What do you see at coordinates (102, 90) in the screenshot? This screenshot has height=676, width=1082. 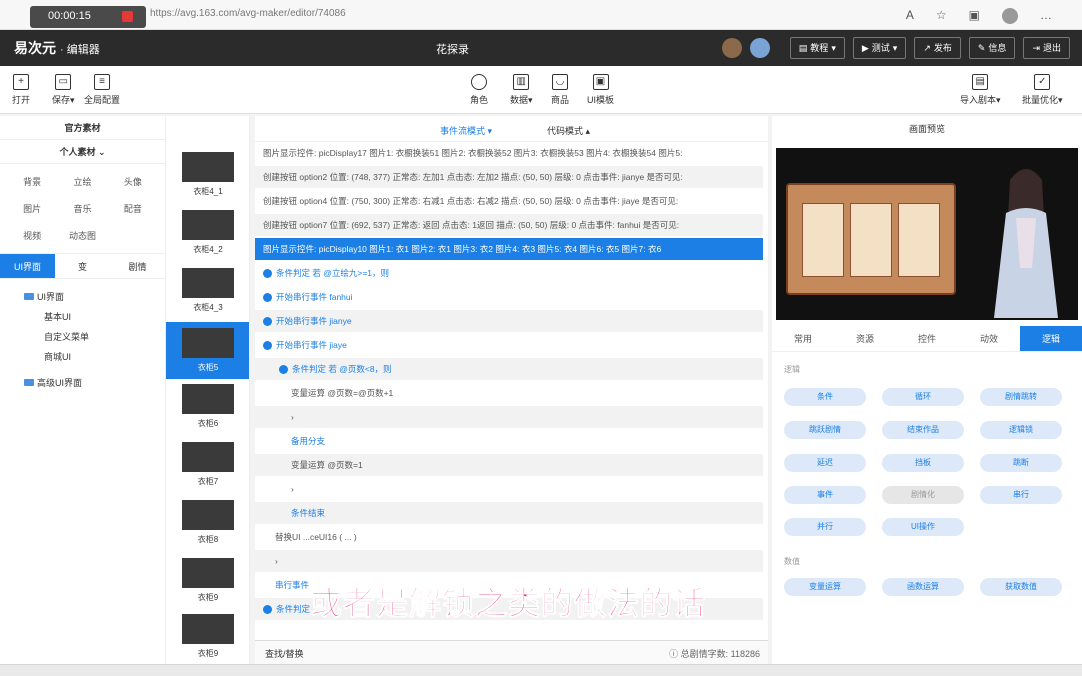 I see `global-config-button: ≡ 全局配置` at bounding box center [102, 90].